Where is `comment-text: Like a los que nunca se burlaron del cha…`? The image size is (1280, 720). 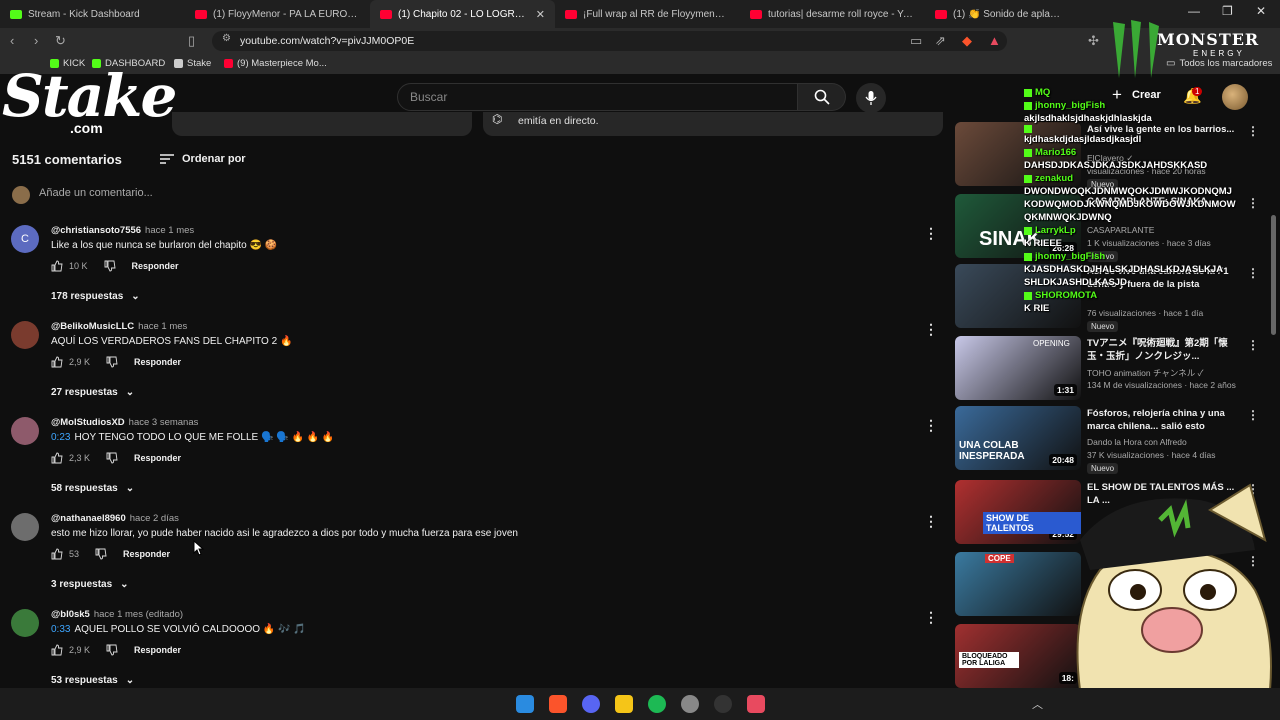 comment-text: Like a los que nunca se burlaron del cha… is located at coordinates (164, 245).